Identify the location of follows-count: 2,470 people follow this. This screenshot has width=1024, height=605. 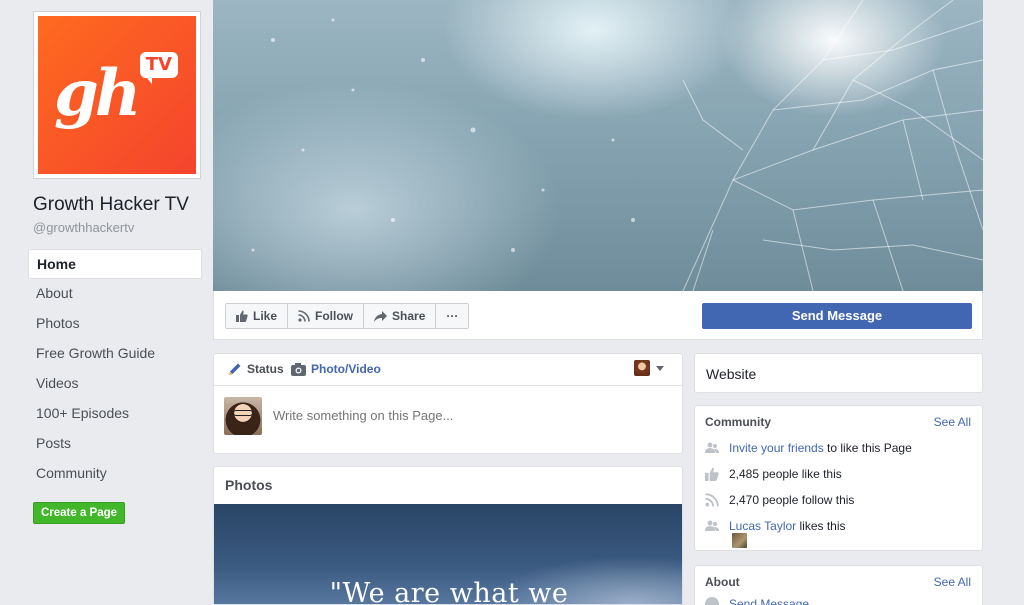
(792, 500).